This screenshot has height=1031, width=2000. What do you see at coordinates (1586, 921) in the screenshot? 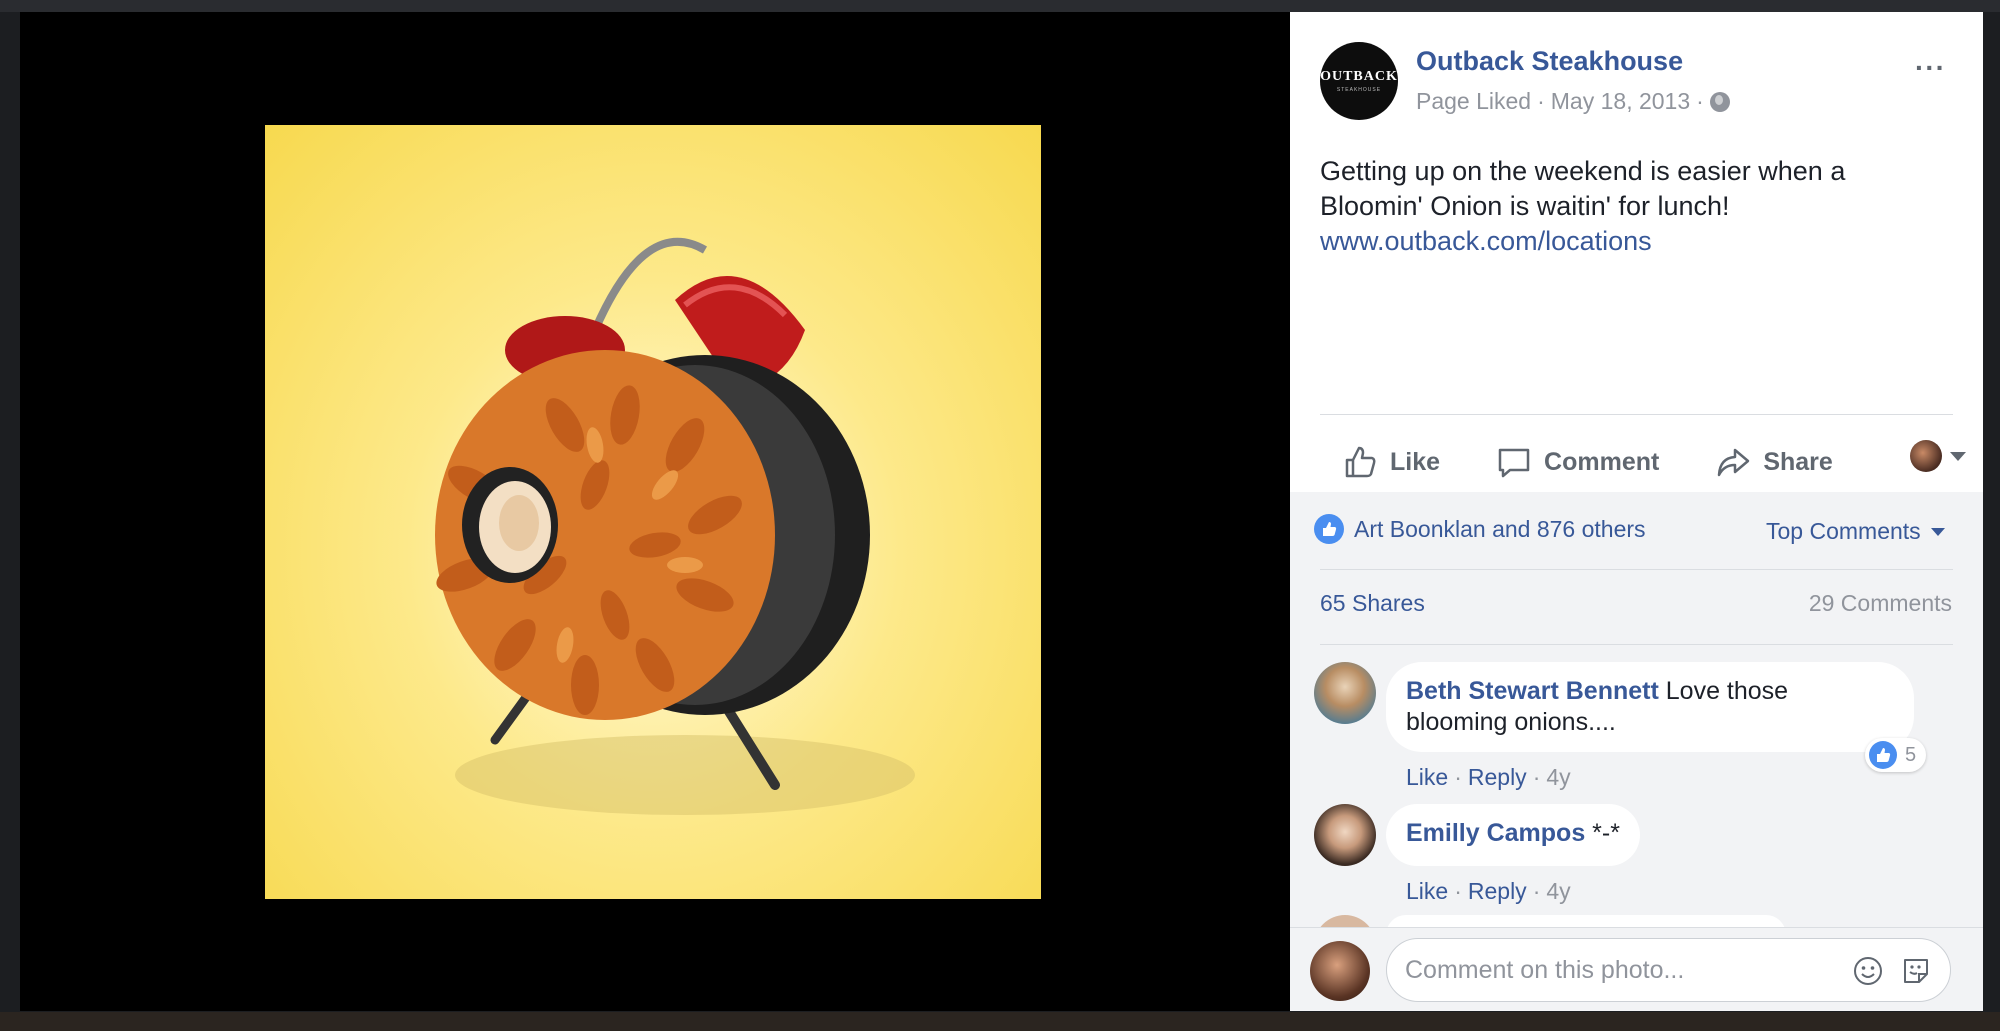
I see `comment-bubble` at bounding box center [1586, 921].